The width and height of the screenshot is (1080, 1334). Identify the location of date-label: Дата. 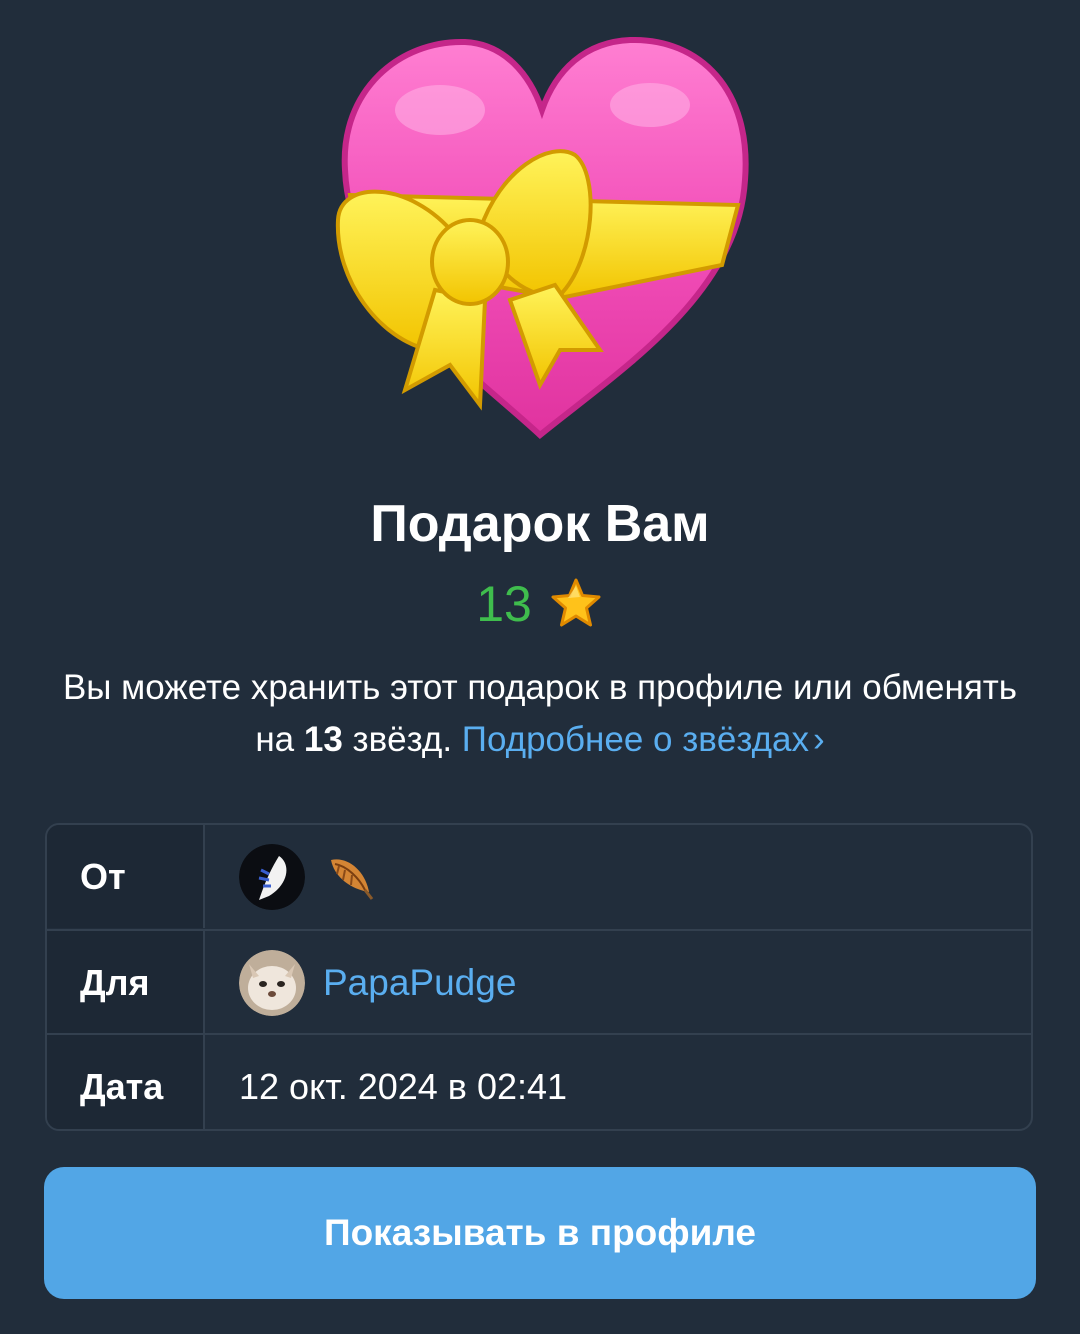
(126, 1082).